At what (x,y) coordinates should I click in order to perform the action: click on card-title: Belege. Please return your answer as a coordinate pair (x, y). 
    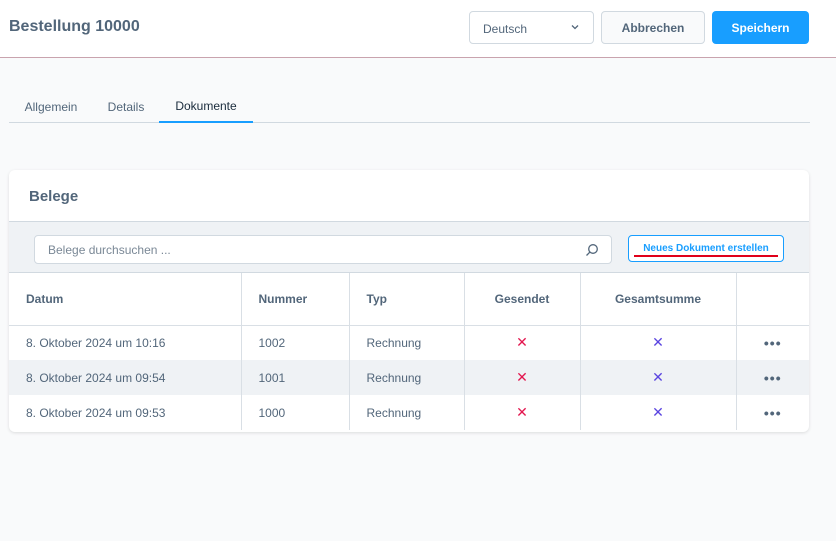
    Looking at the image, I should click on (54, 196).